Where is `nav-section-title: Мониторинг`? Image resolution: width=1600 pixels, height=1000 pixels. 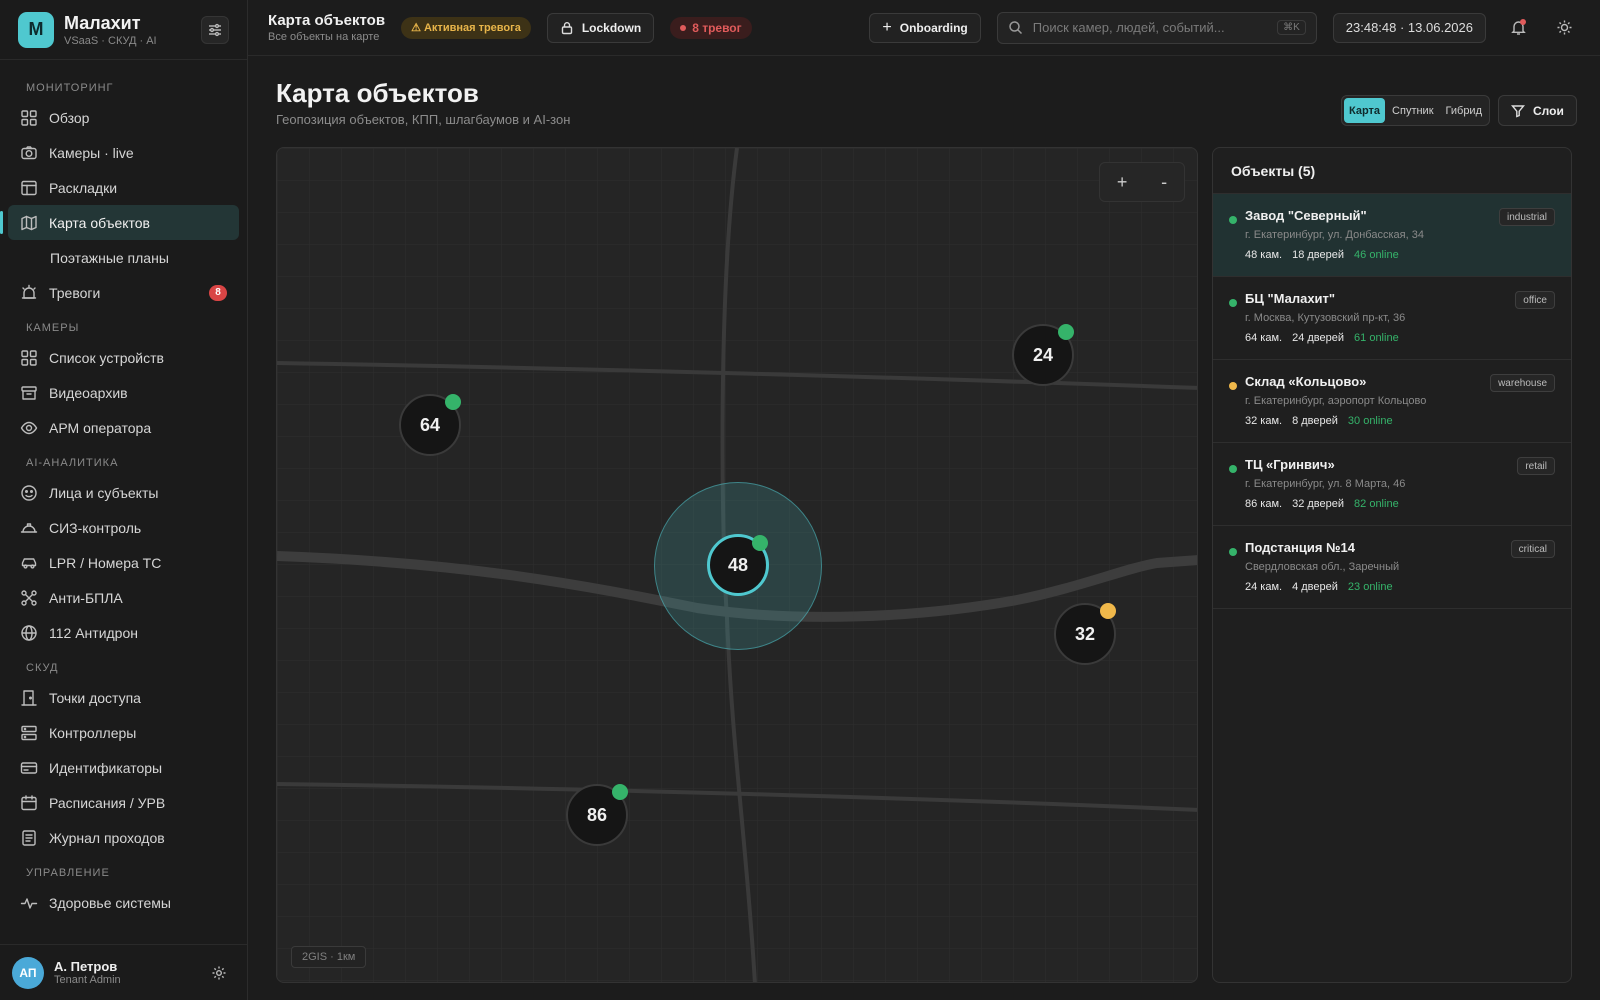 nav-section-title: Мониторинг is located at coordinates (70, 88).